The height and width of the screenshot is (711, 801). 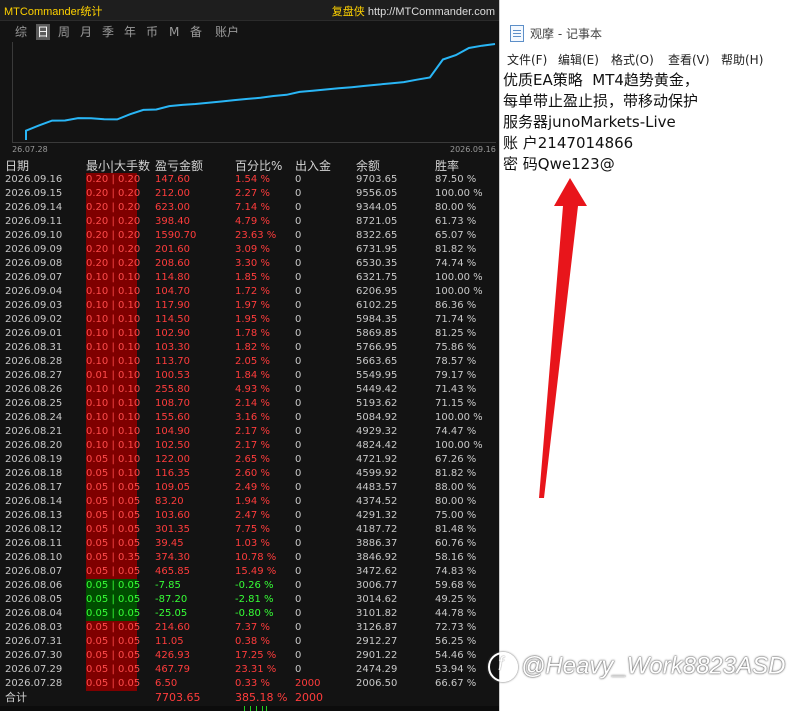 What do you see at coordinates (742, 59) in the screenshot?
I see `menu-help: 帮助(H)` at bounding box center [742, 59].